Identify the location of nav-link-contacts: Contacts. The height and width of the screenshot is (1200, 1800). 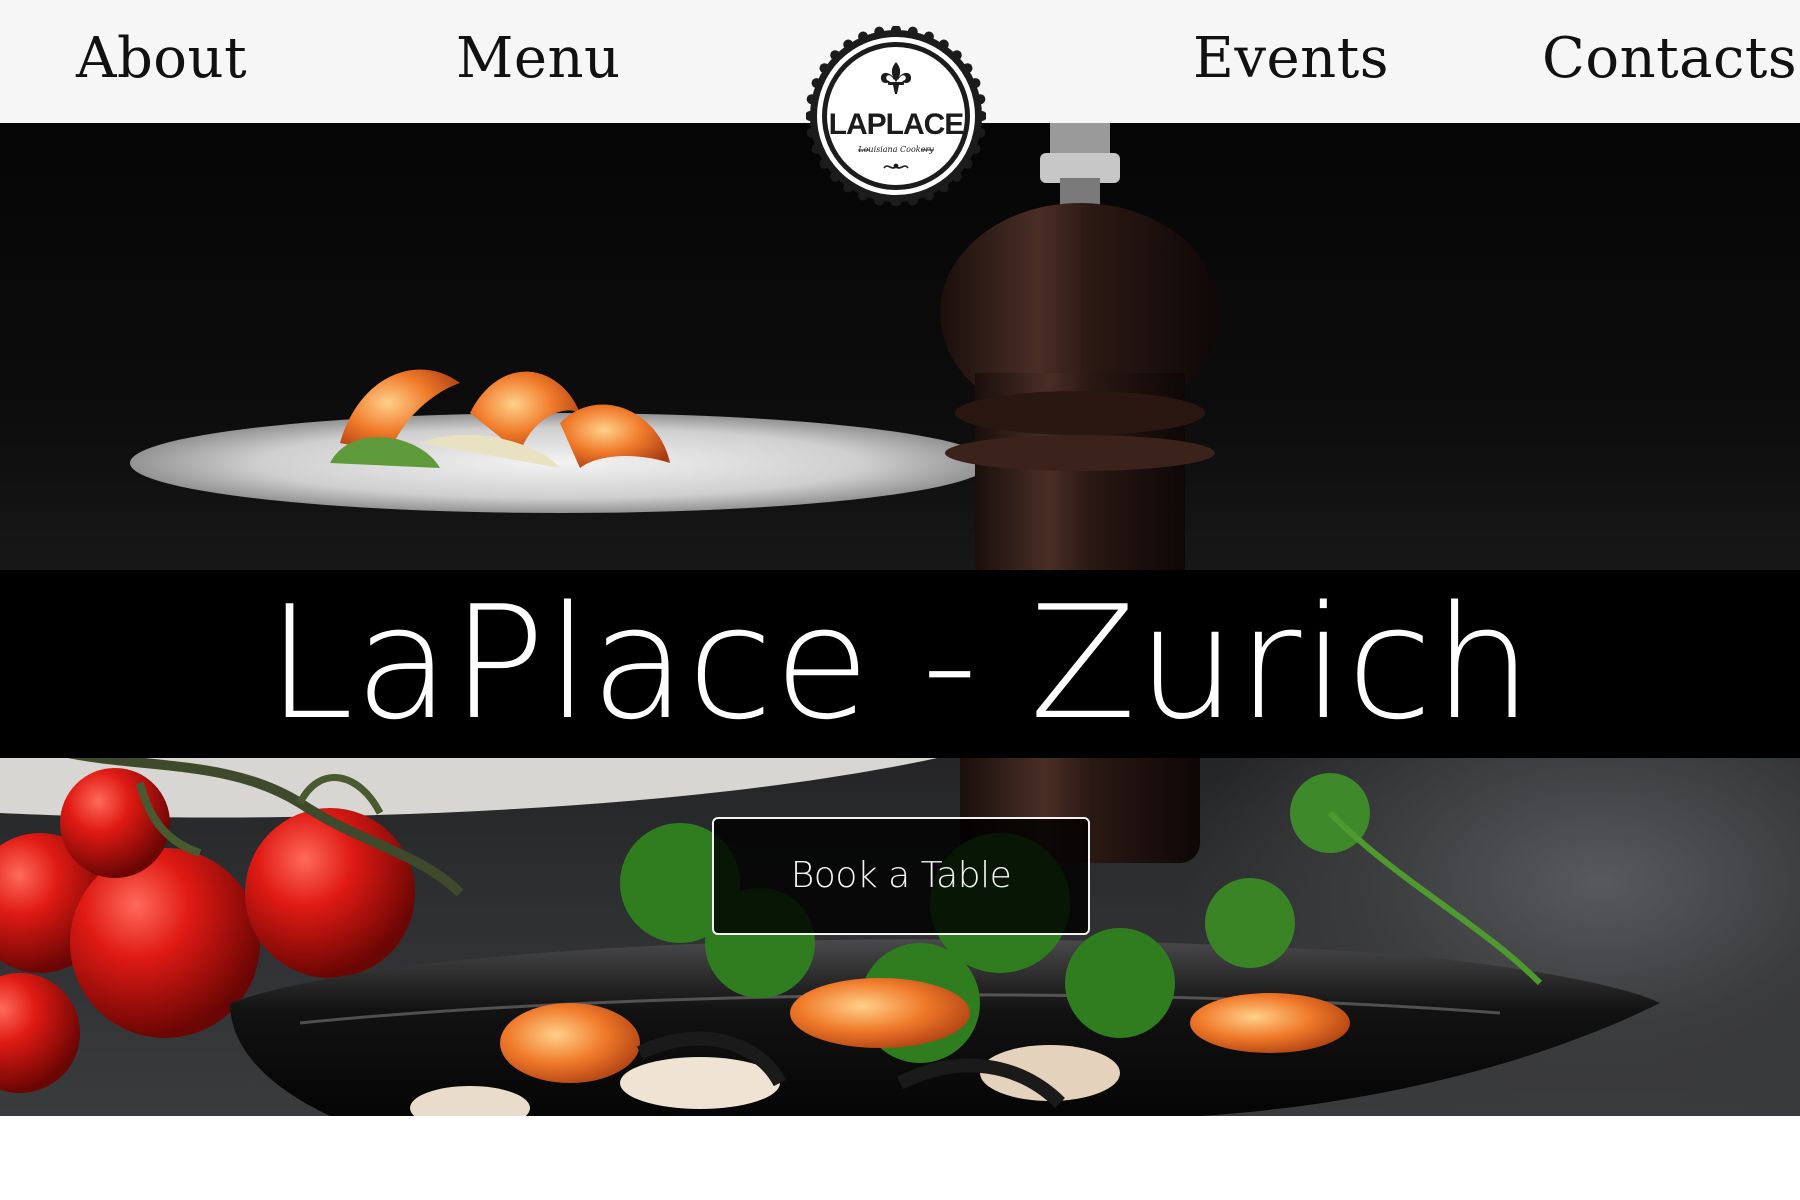
(1669, 59).